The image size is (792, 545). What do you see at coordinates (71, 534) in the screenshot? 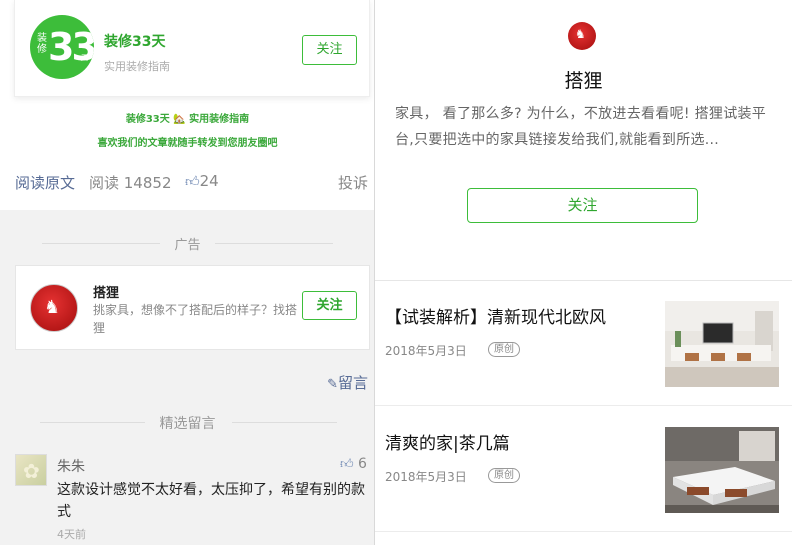
I see `comment-time: 4天前` at bounding box center [71, 534].